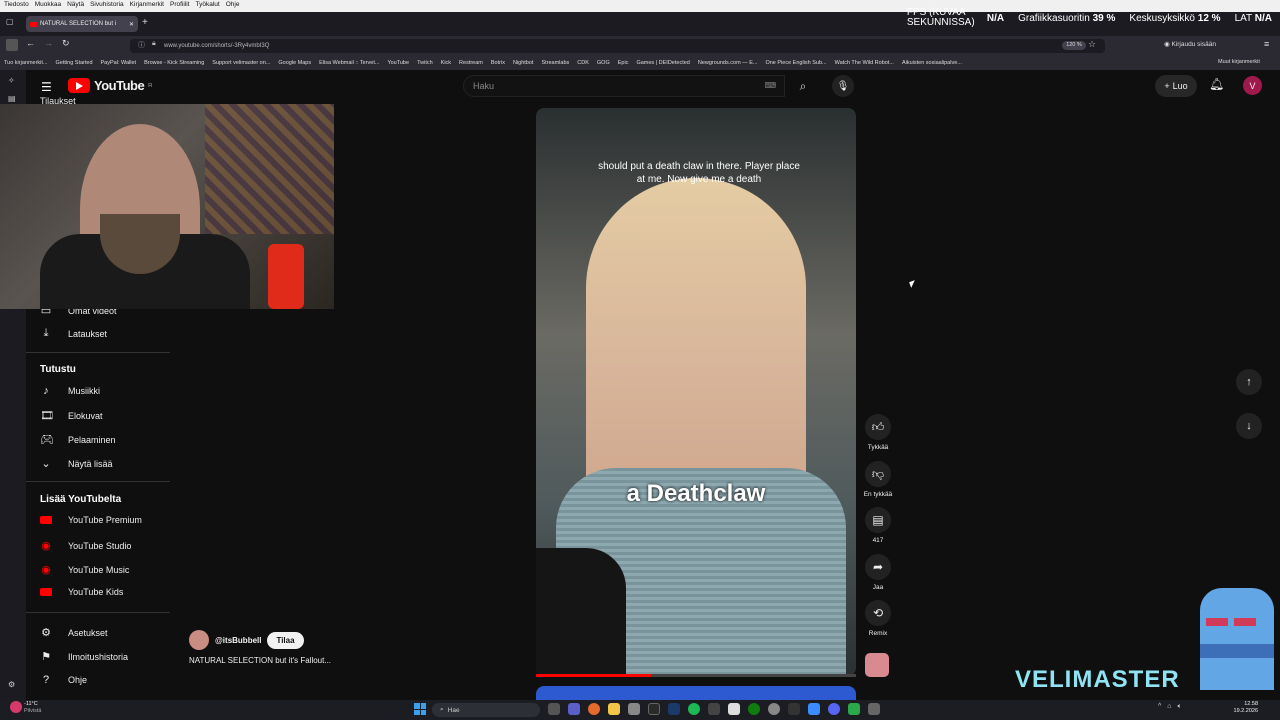 The height and width of the screenshot is (720, 1280). What do you see at coordinates (523, 63) in the screenshot?
I see `bookmark: Nightbot` at bounding box center [523, 63].